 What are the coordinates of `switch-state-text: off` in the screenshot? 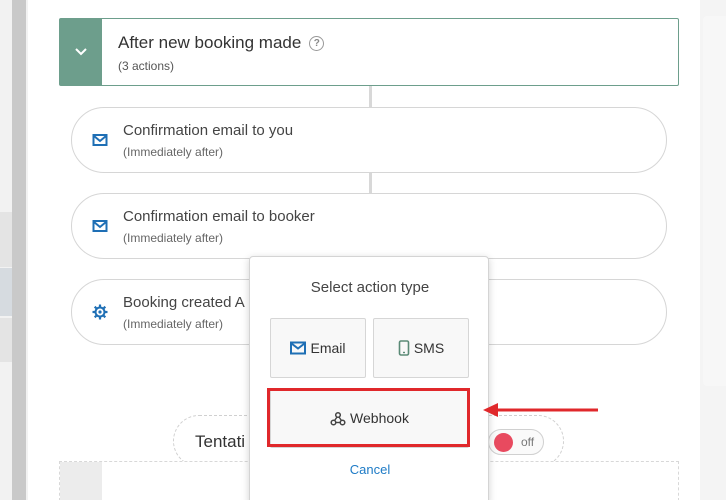 It's located at (528, 442).